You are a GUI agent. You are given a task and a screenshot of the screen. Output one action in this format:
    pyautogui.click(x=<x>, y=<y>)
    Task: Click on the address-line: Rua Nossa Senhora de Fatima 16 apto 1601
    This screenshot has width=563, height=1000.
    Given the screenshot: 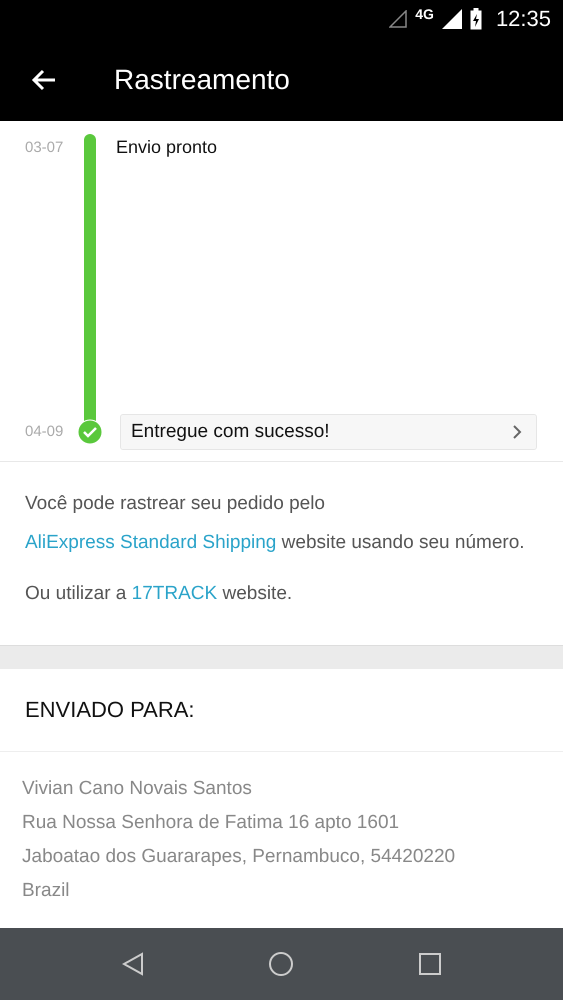 What is the action you would take?
    pyautogui.click(x=211, y=822)
    